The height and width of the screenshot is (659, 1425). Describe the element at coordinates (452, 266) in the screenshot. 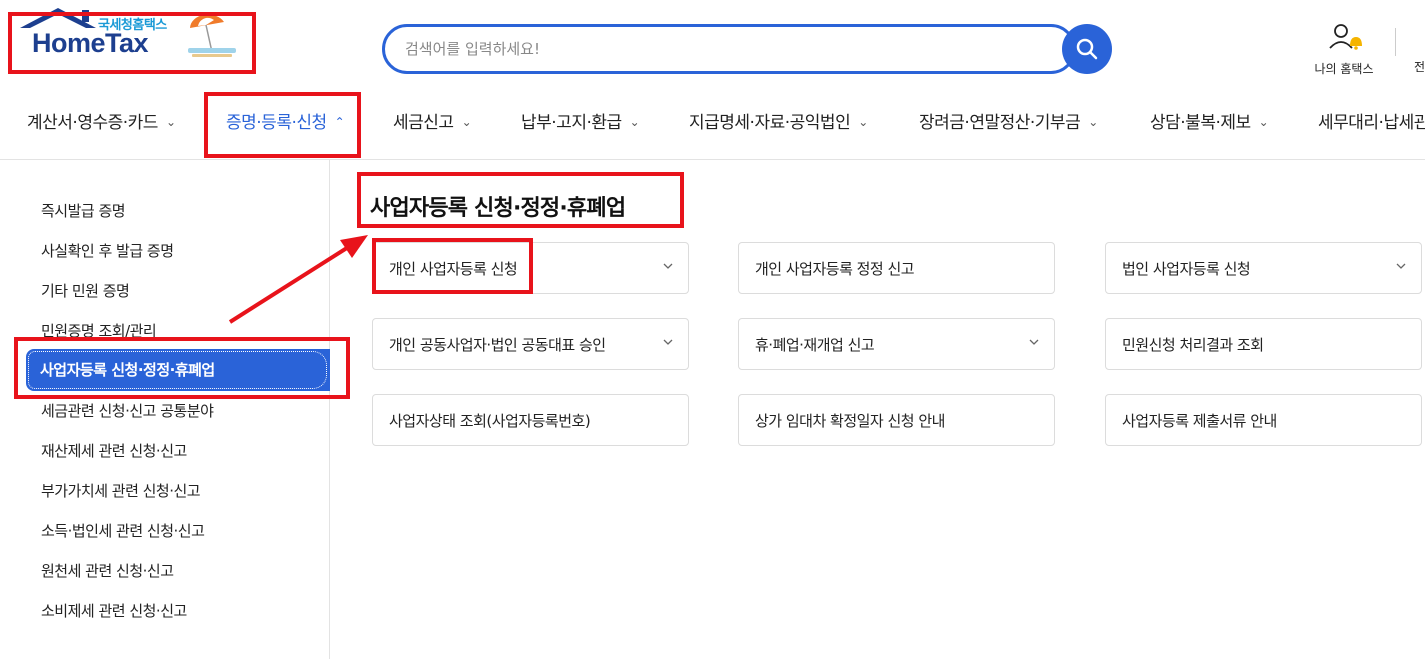

I see `card-highlight-box` at that location.